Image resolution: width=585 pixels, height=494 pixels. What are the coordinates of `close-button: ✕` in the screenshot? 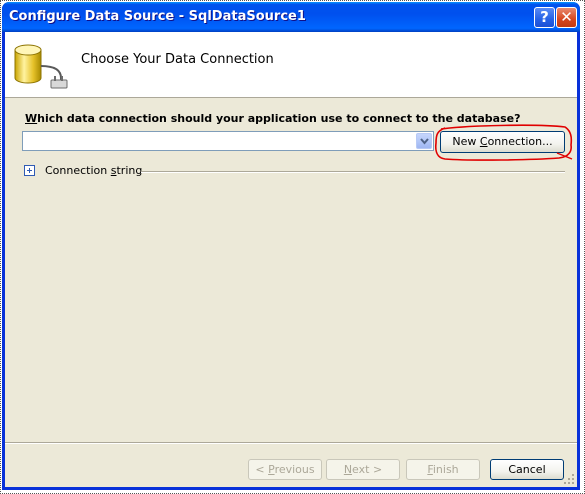 It's located at (566, 17).